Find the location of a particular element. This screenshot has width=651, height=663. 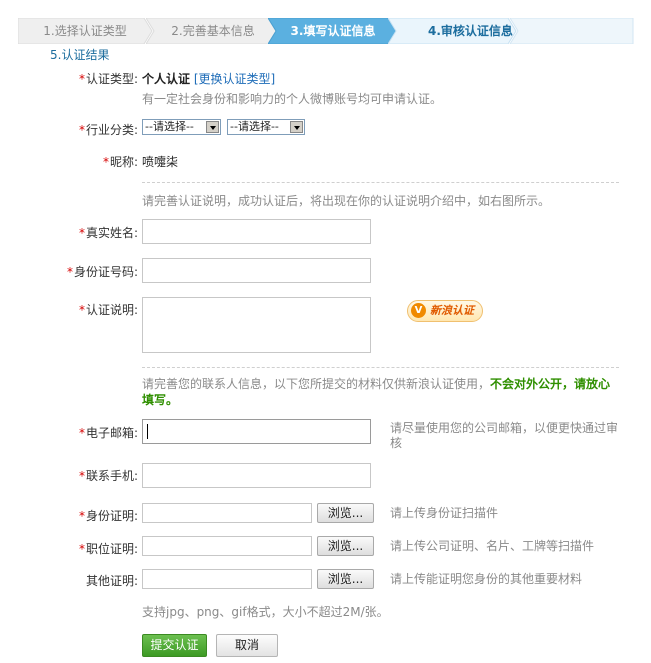

real-name-label: 真实姓名: is located at coordinates (111, 233).